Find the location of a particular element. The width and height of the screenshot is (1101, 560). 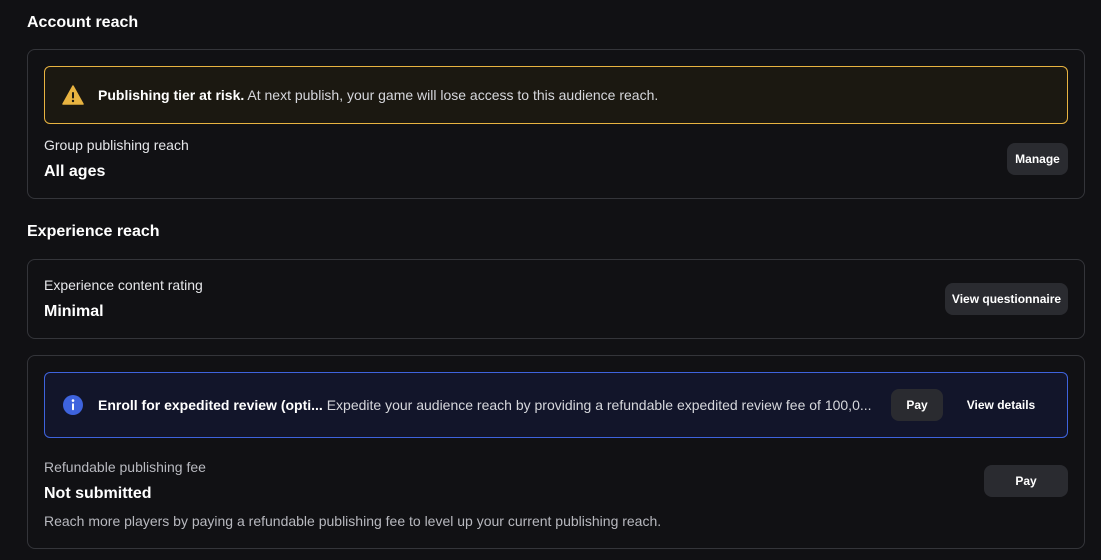

publishing-fee-label: Refundable publishing fee is located at coordinates (125, 467).